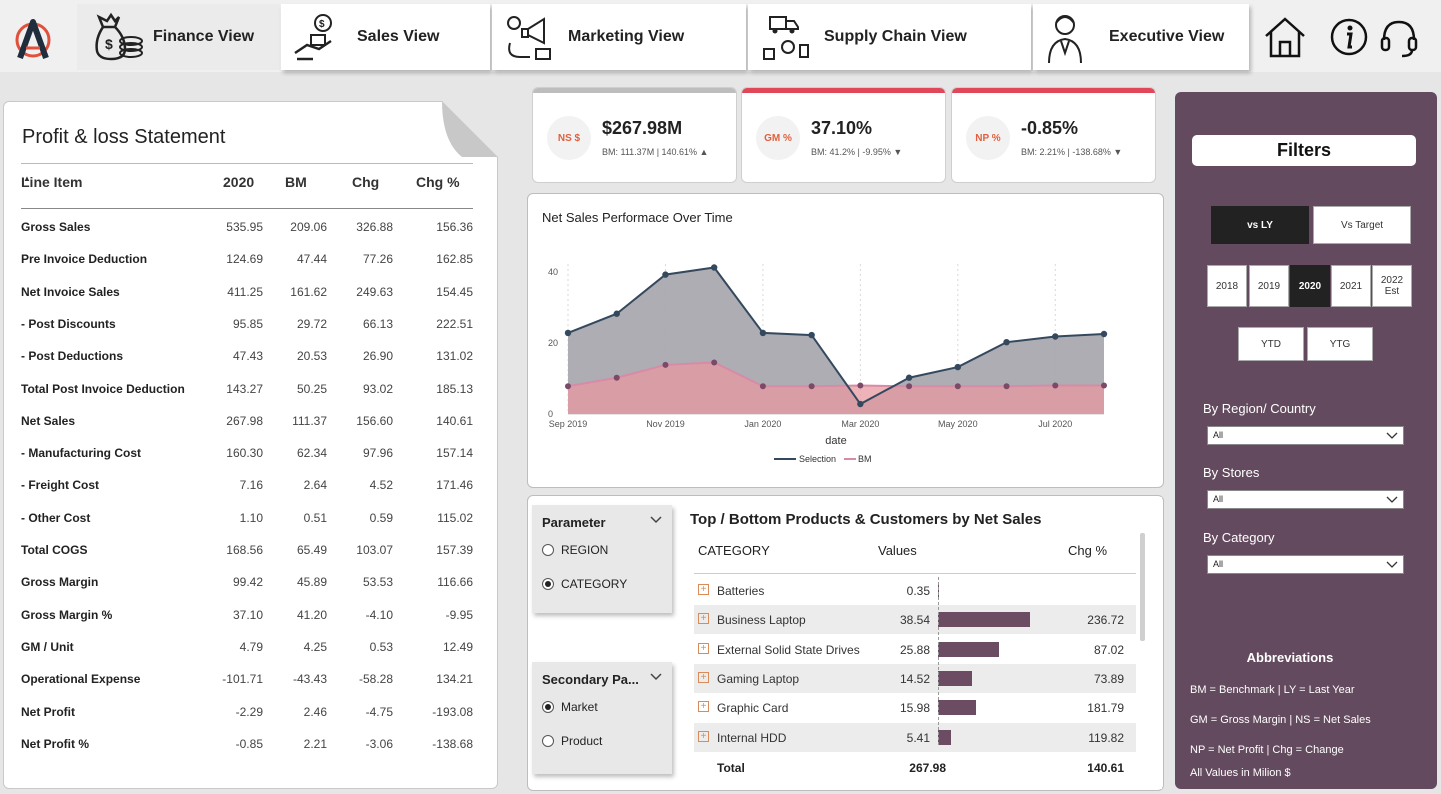  I want to click on headset-support-icon, so click(1399, 37).